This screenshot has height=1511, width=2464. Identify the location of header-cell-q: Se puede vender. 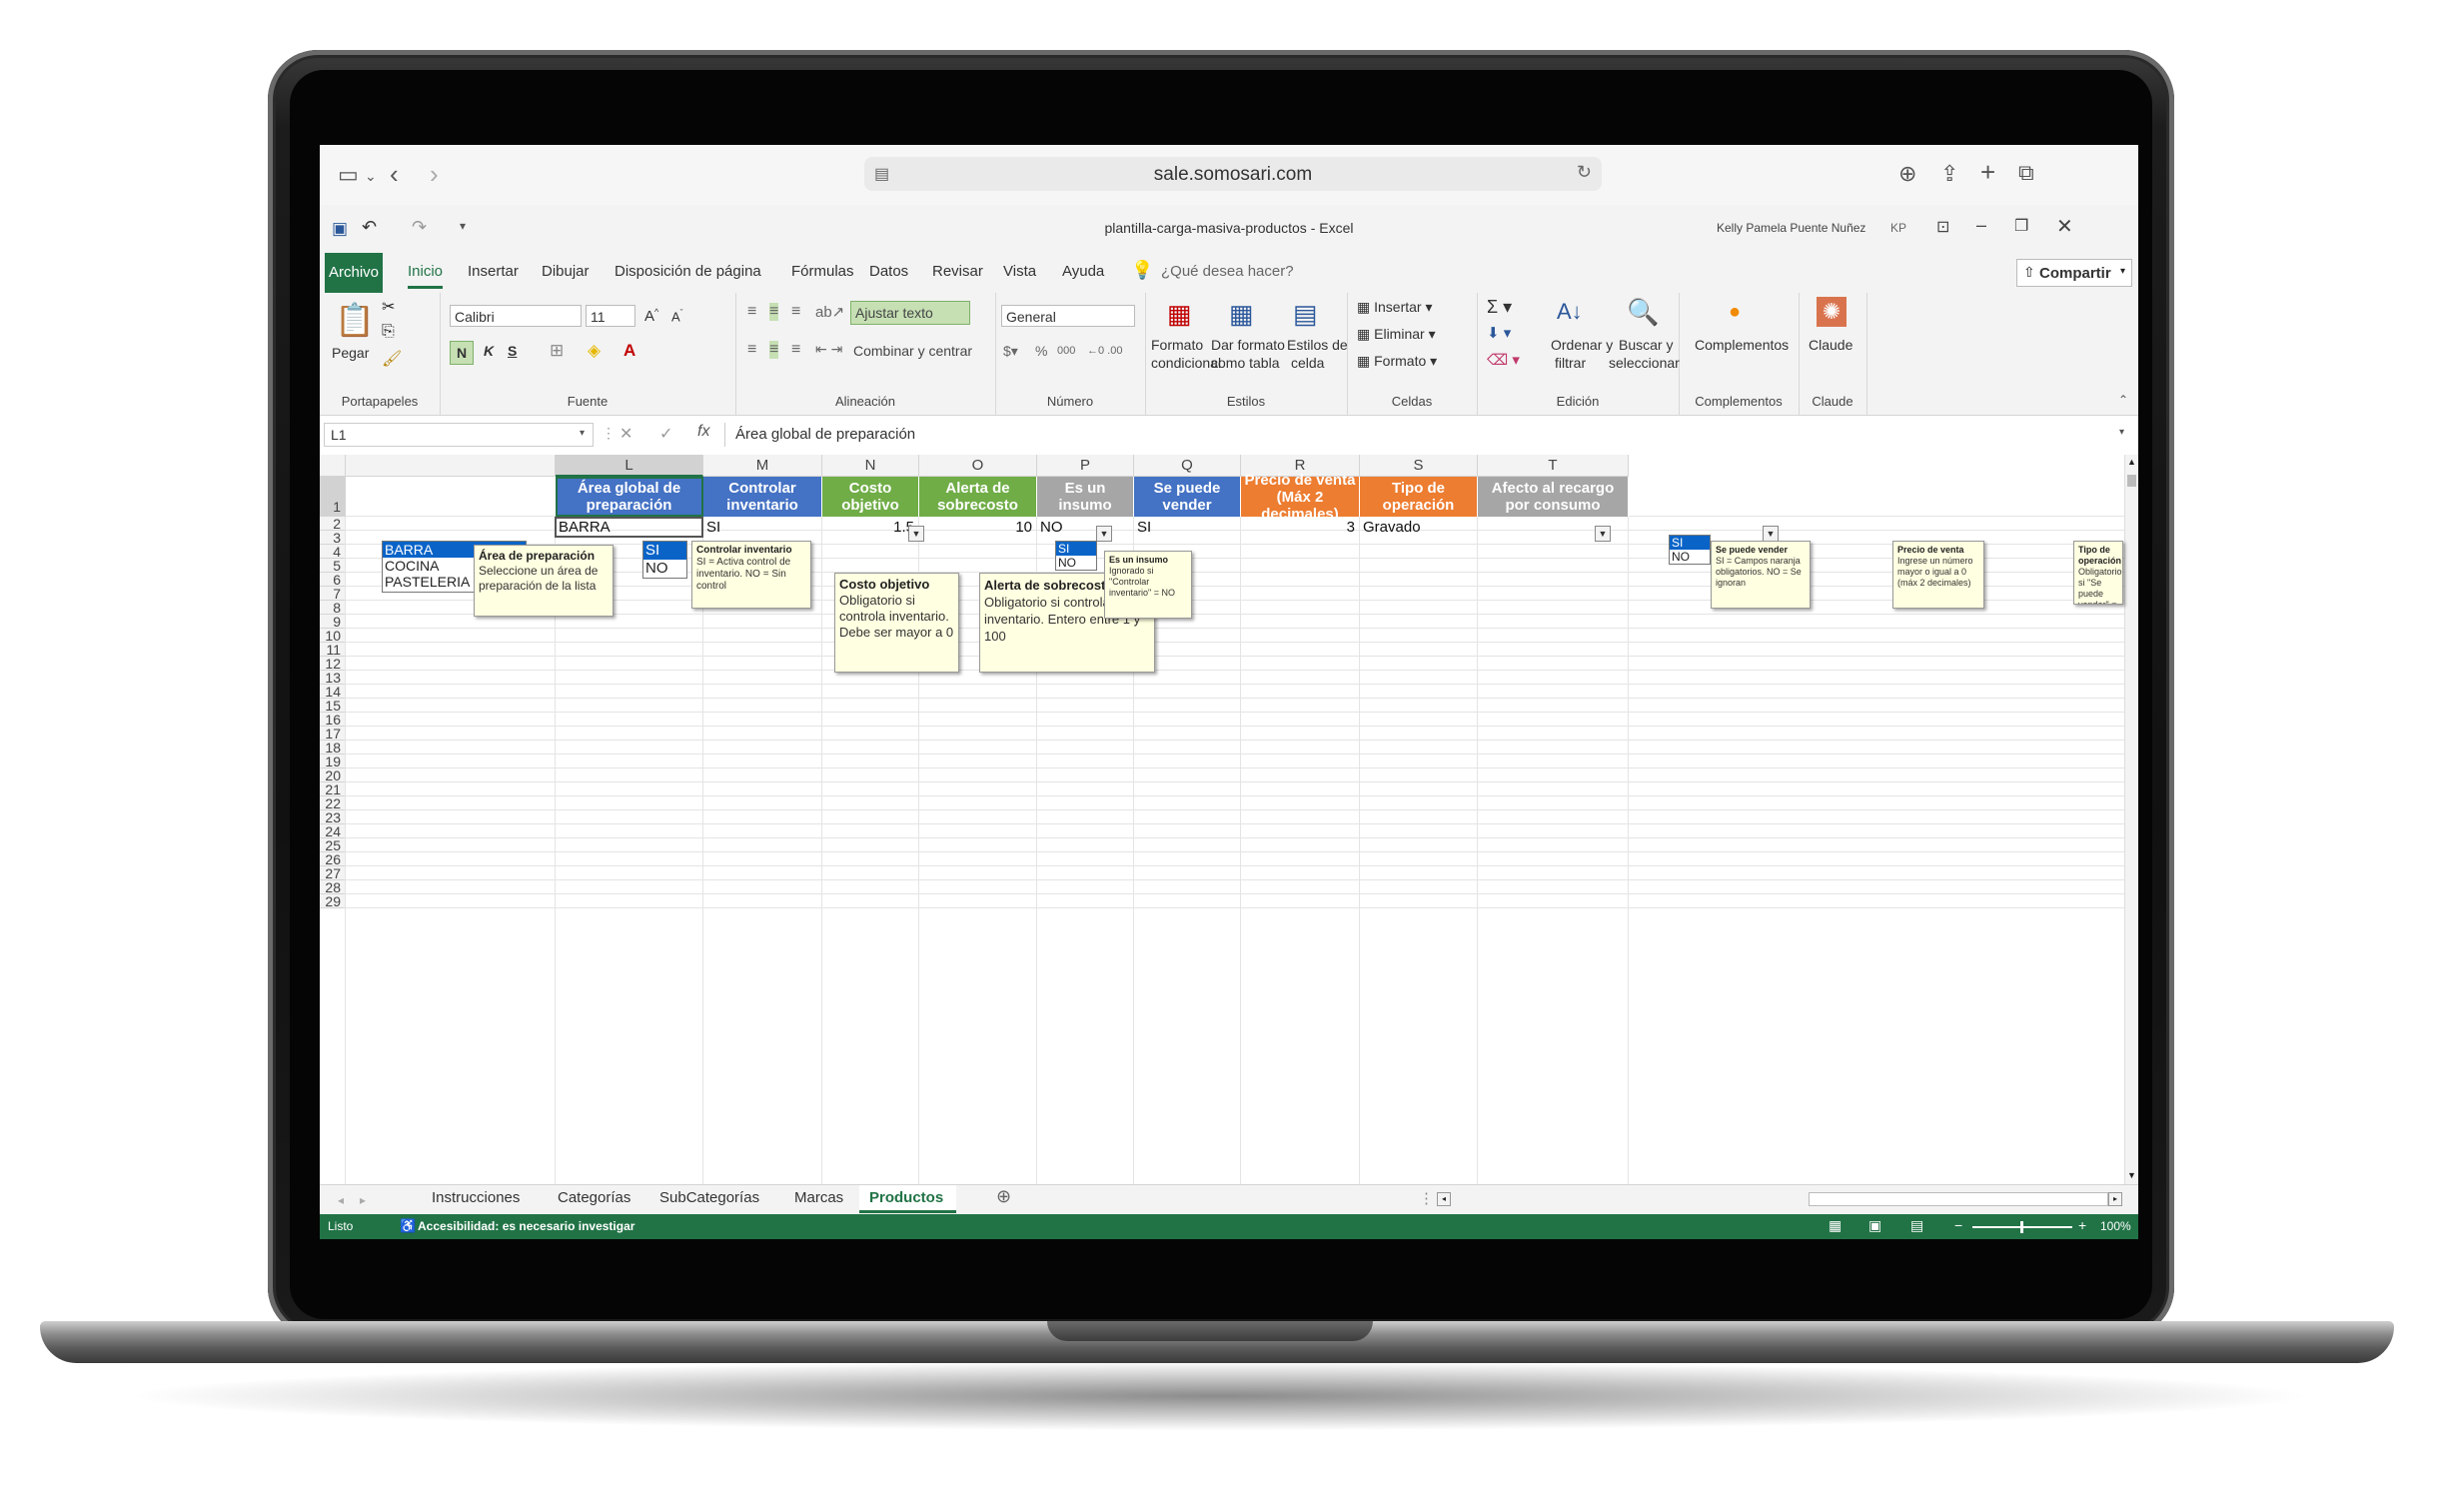
(1187, 497).